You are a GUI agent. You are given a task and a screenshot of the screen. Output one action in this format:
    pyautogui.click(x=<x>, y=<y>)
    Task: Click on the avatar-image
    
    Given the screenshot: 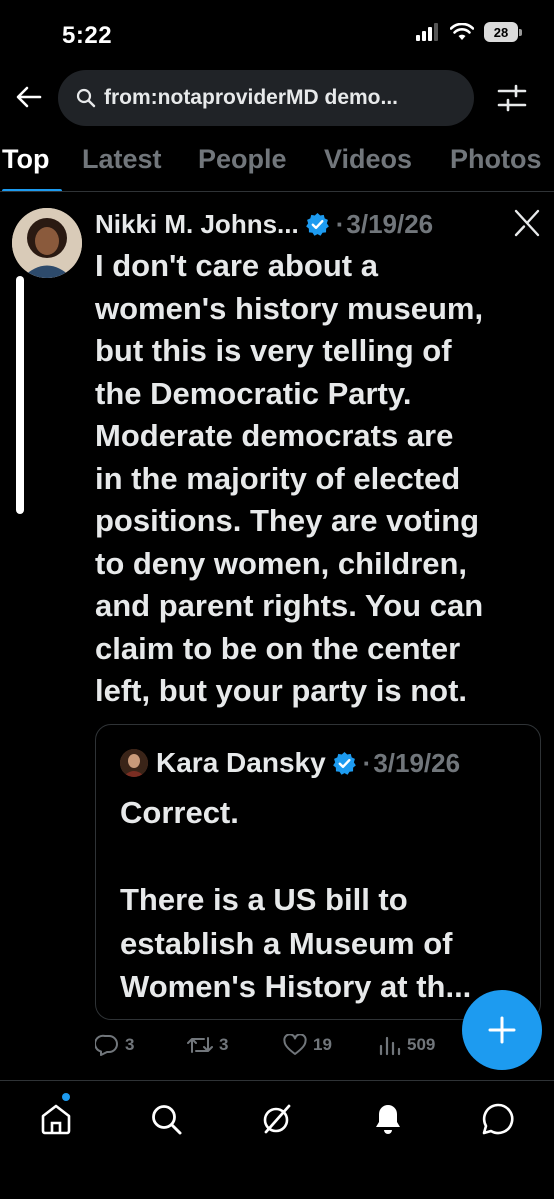 What is the action you would take?
    pyautogui.click(x=47, y=243)
    